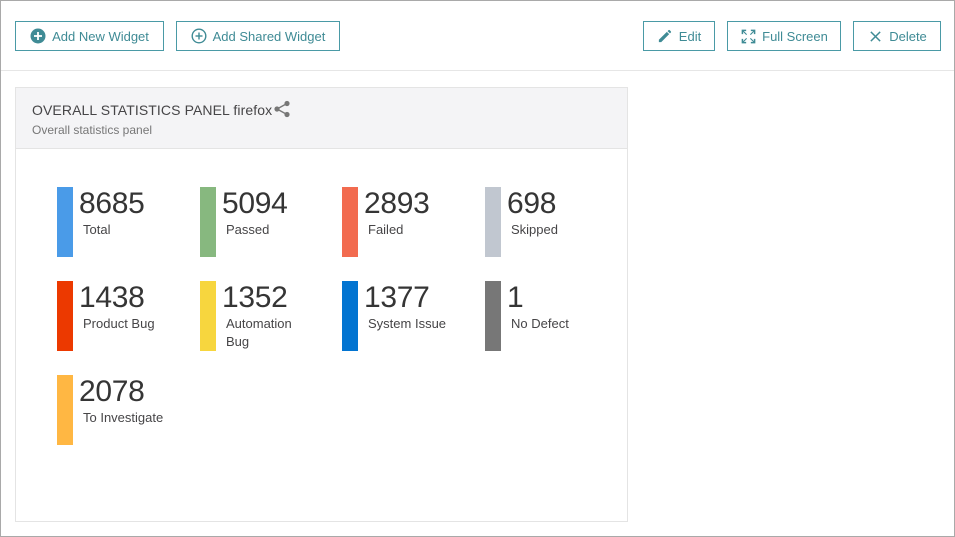 This screenshot has width=955, height=537. I want to click on stat-no-defect: 1 No Defect, so click(550, 317).